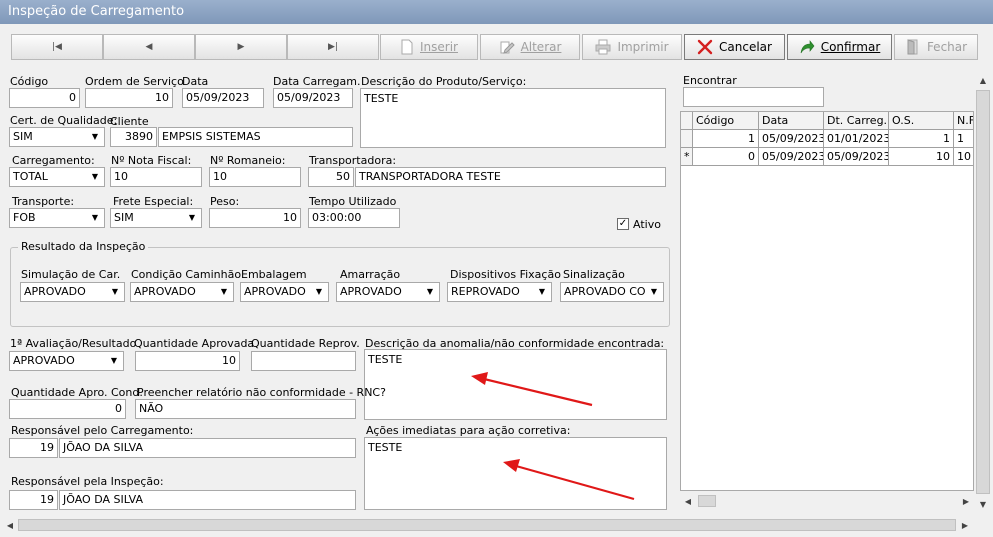 This screenshot has height=537, width=993. What do you see at coordinates (983, 80) in the screenshot?
I see `scroll-up-icon: ▲` at bounding box center [983, 80].